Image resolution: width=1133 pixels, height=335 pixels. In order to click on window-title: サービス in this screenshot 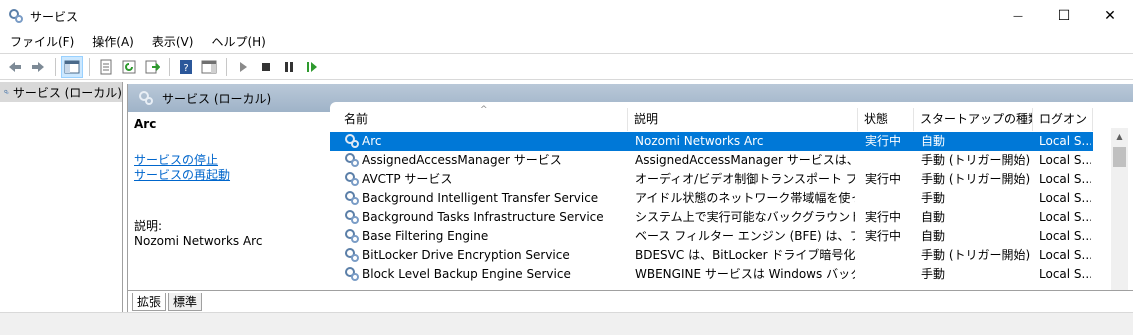, I will do `click(54, 16)`.